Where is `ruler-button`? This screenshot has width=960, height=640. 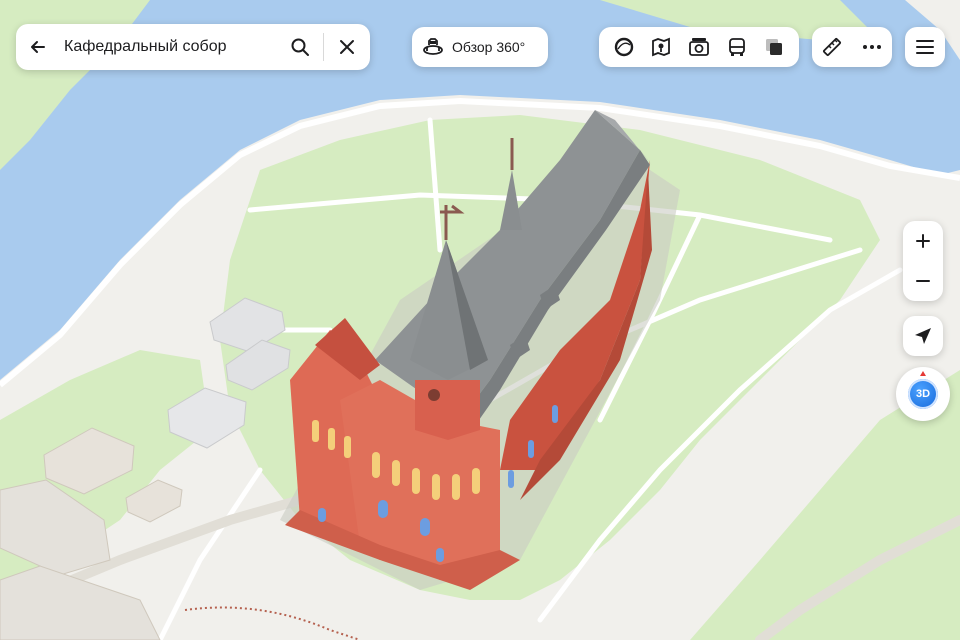 ruler-button is located at coordinates (832, 47).